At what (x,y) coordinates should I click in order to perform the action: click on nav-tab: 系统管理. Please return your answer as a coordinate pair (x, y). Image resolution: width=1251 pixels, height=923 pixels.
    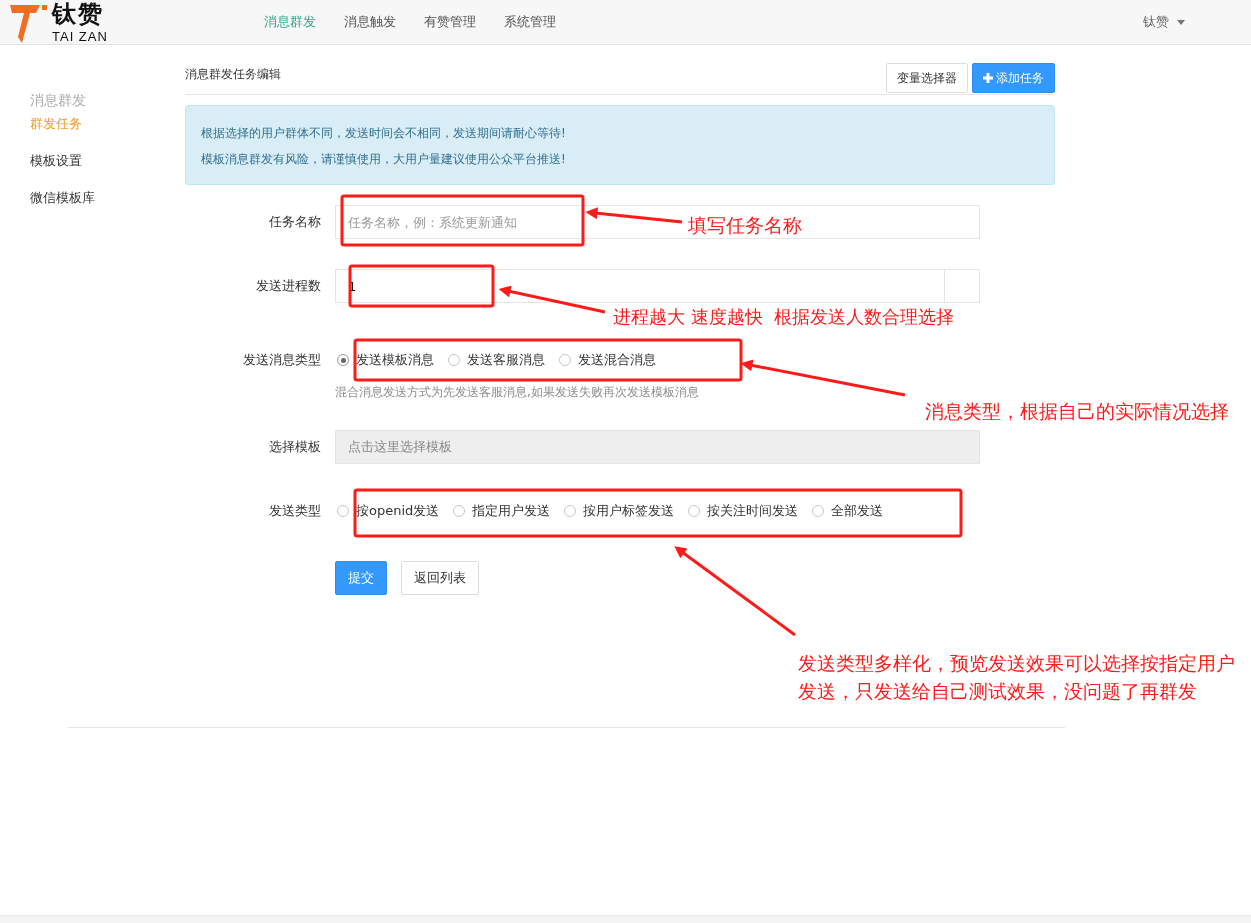
    Looking at the image, I should click on (530, 22).